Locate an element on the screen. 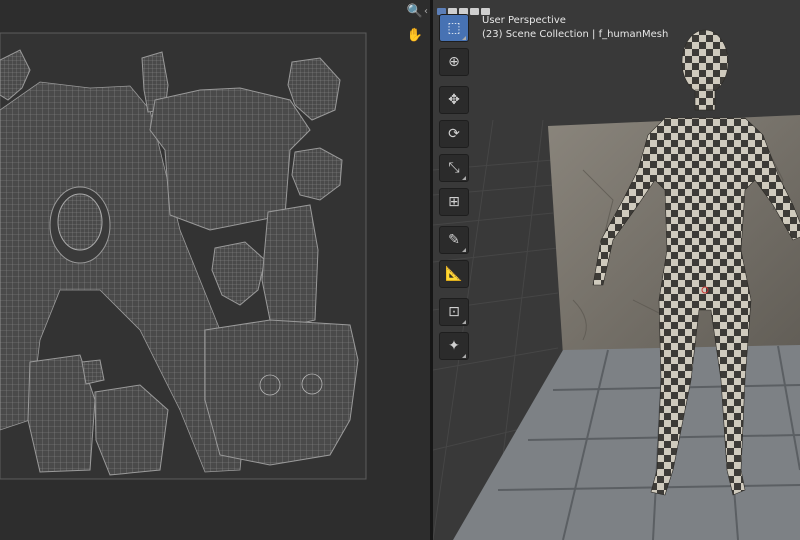  cursor-icon: ⊕ is located at coordinates (454, 62).